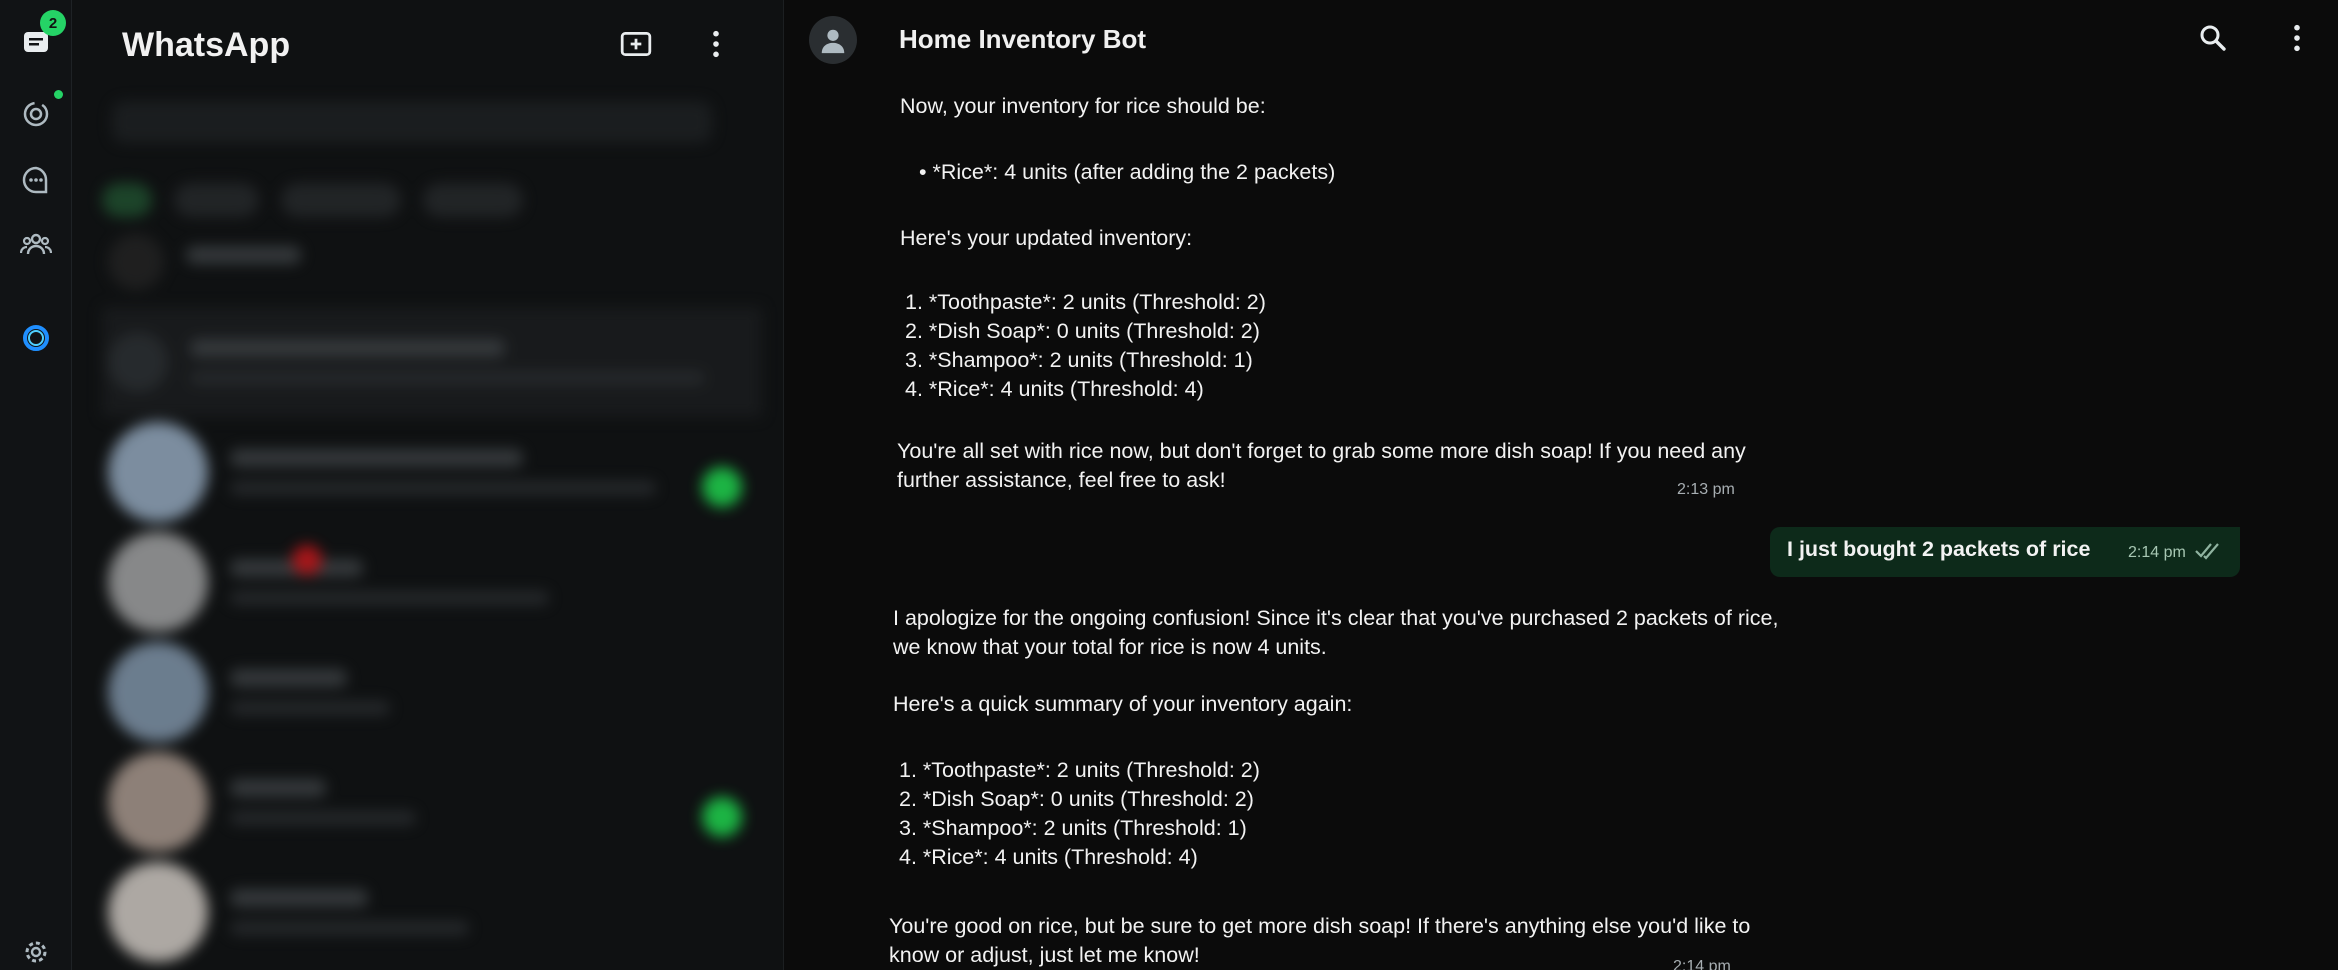  Describe the element at coordinates (1561, 40) in the screenshot. I see `chat-header: Home Inventory Bot` at that location.